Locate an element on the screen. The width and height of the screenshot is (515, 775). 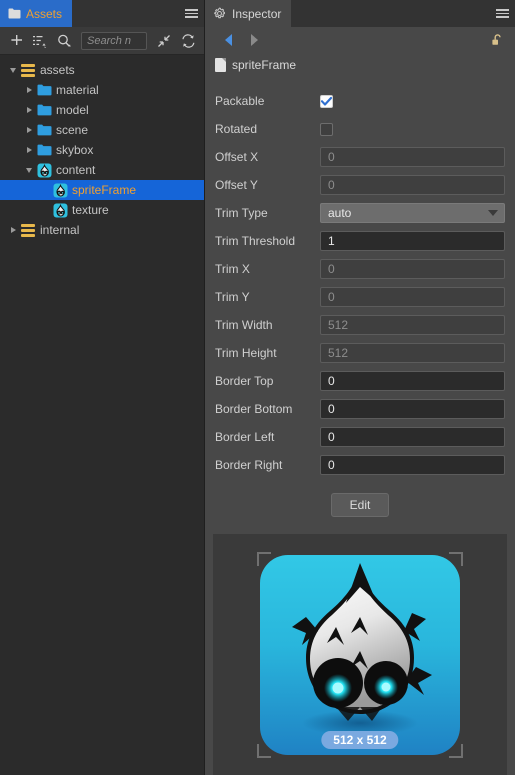
tab-inspector: Inspector is located at coordinates (248, 13).